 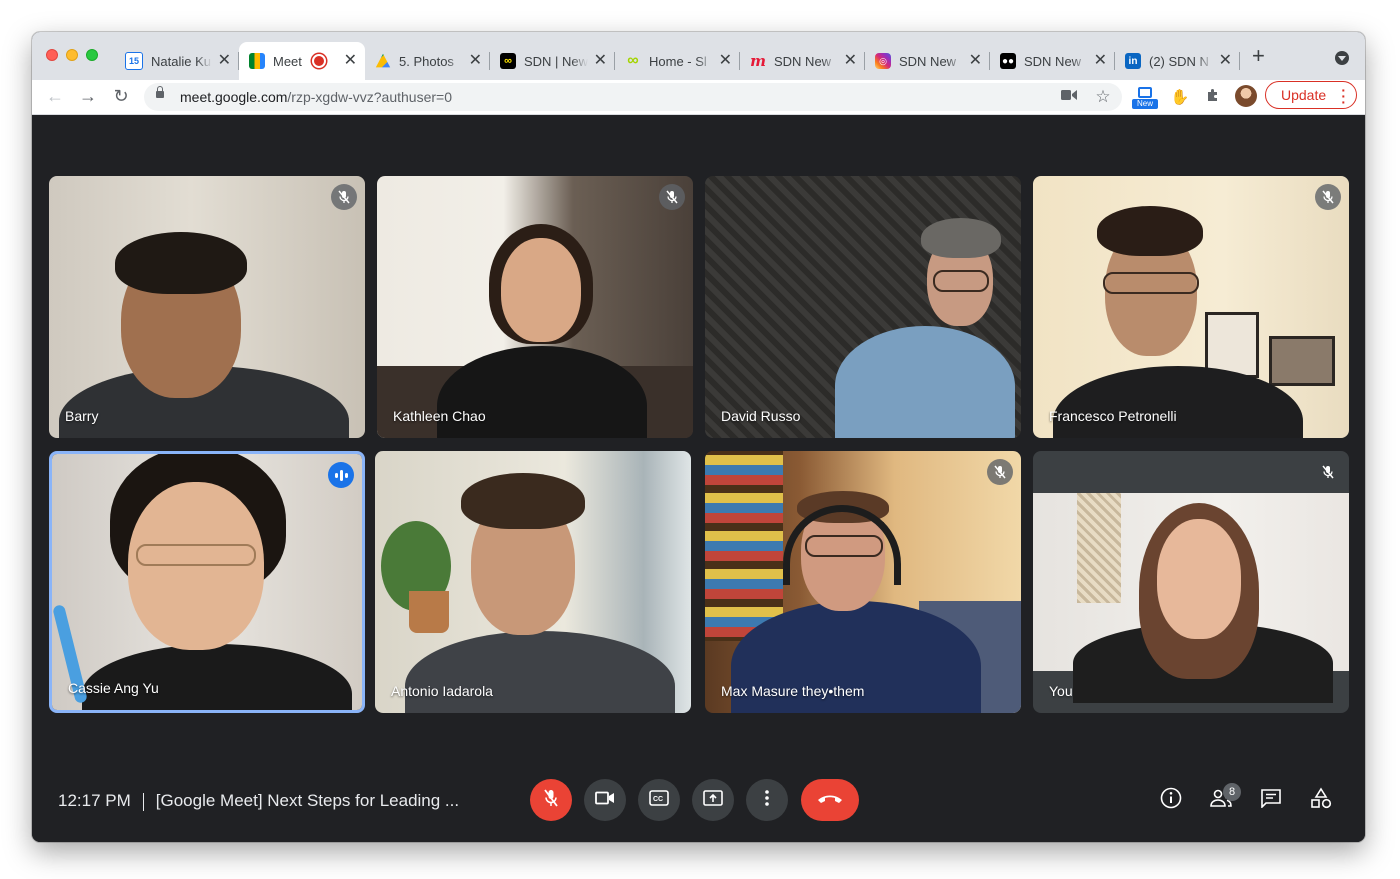 I want to click on close-window-button, so click(x=52, y=55).